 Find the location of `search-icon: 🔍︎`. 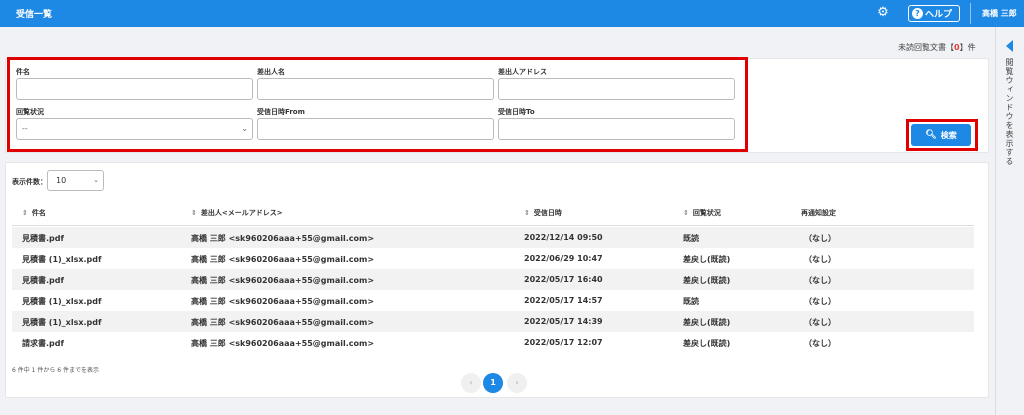

search-icon: 🔍︎ is located at coordinates (931, 135).